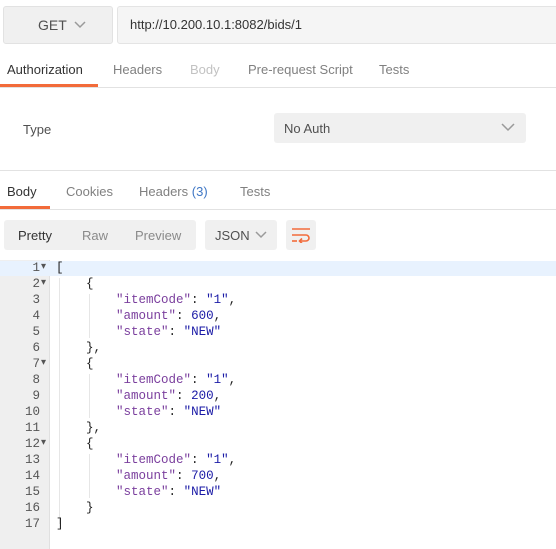 The image size is (556, 549). What do you see at coordinates (32, 524) in the screenshot?
I see `line-number: 17` at bounding box center [32, 524].